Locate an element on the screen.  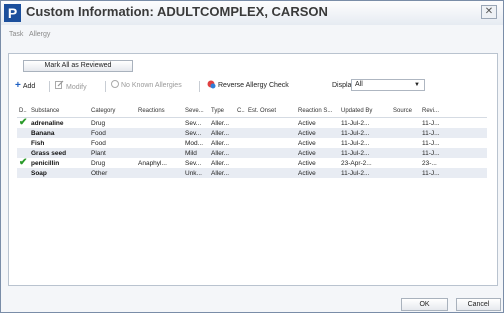
menu-item-allergy: Allergy is located at coordinates (39, 34).